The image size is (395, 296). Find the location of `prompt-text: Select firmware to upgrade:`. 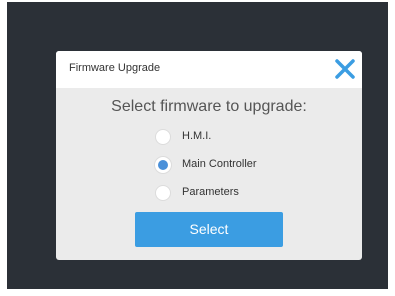

prompt-text: Select firmware to upgrade: is located at coordinates (209, 106).